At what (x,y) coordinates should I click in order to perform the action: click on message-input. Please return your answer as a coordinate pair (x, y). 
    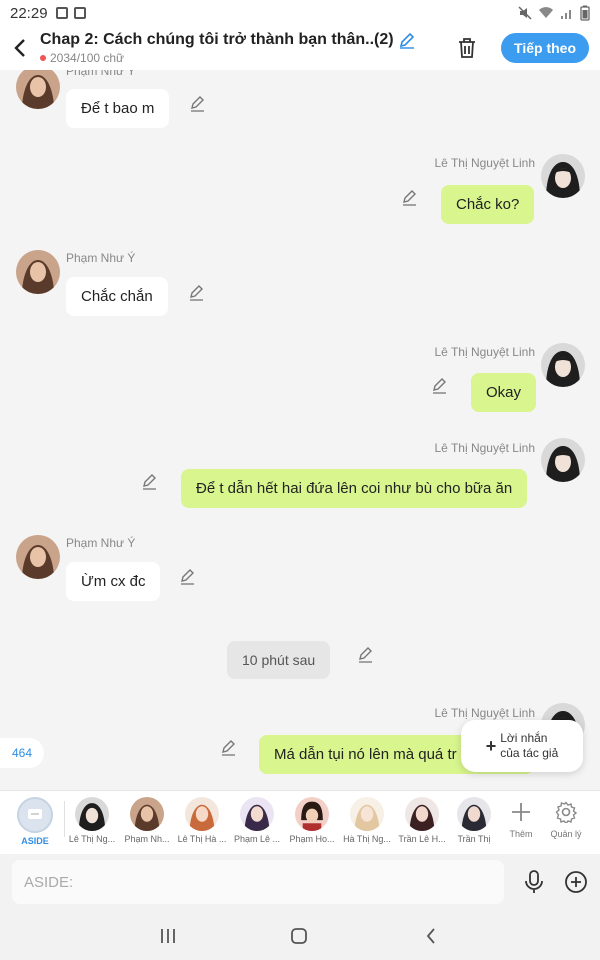
    Looking at the image, I should click on (258, 882).